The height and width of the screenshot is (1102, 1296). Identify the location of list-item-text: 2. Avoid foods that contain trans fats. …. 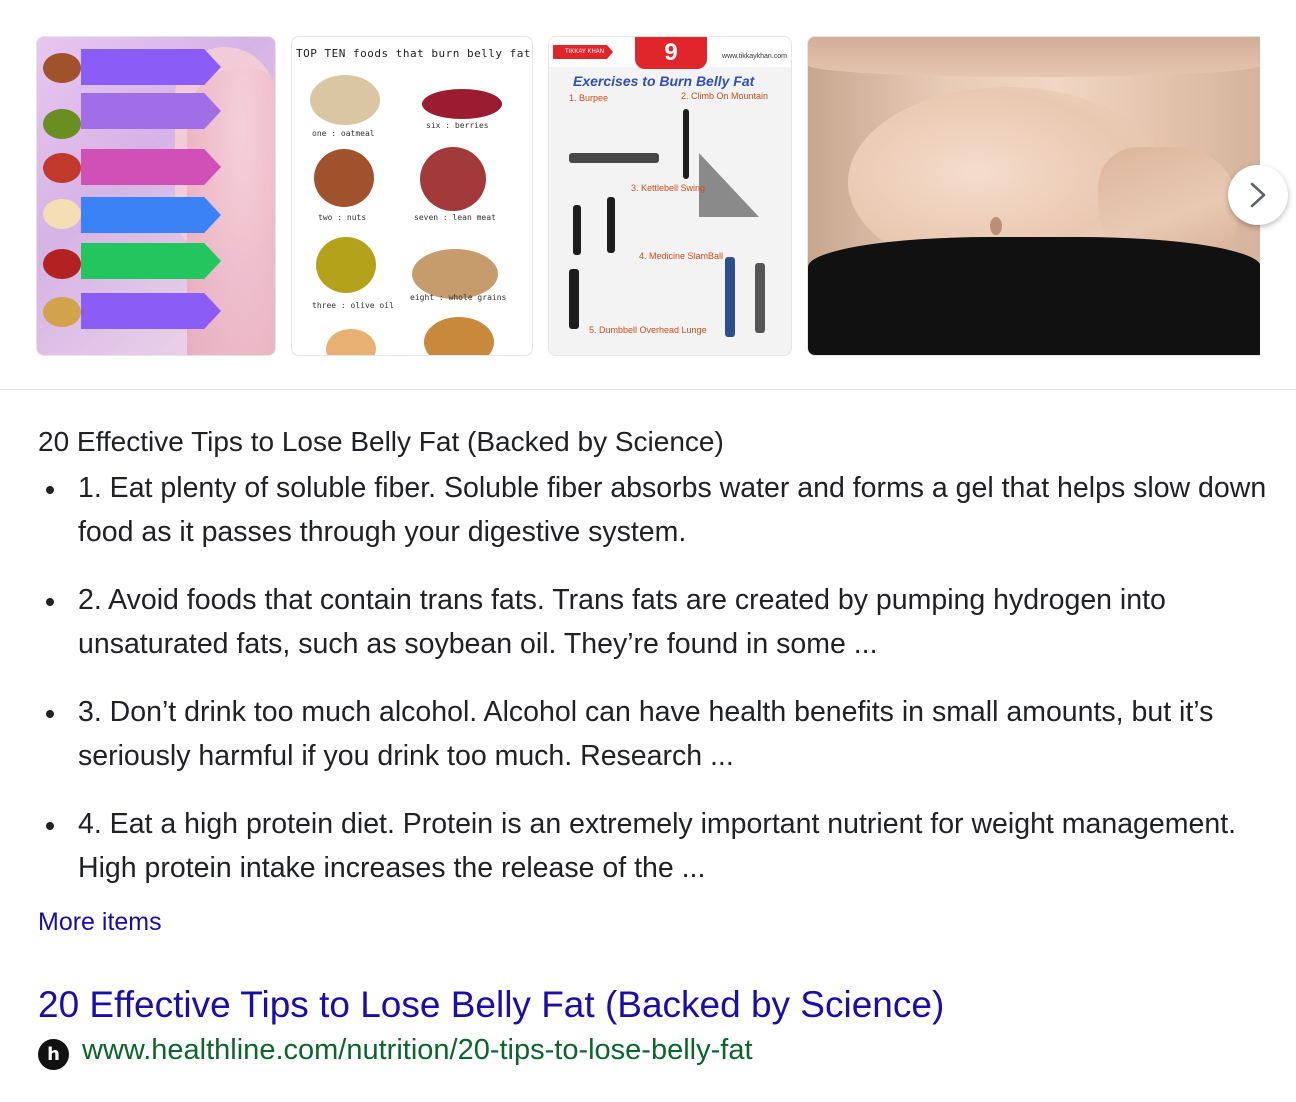
(622, 622).